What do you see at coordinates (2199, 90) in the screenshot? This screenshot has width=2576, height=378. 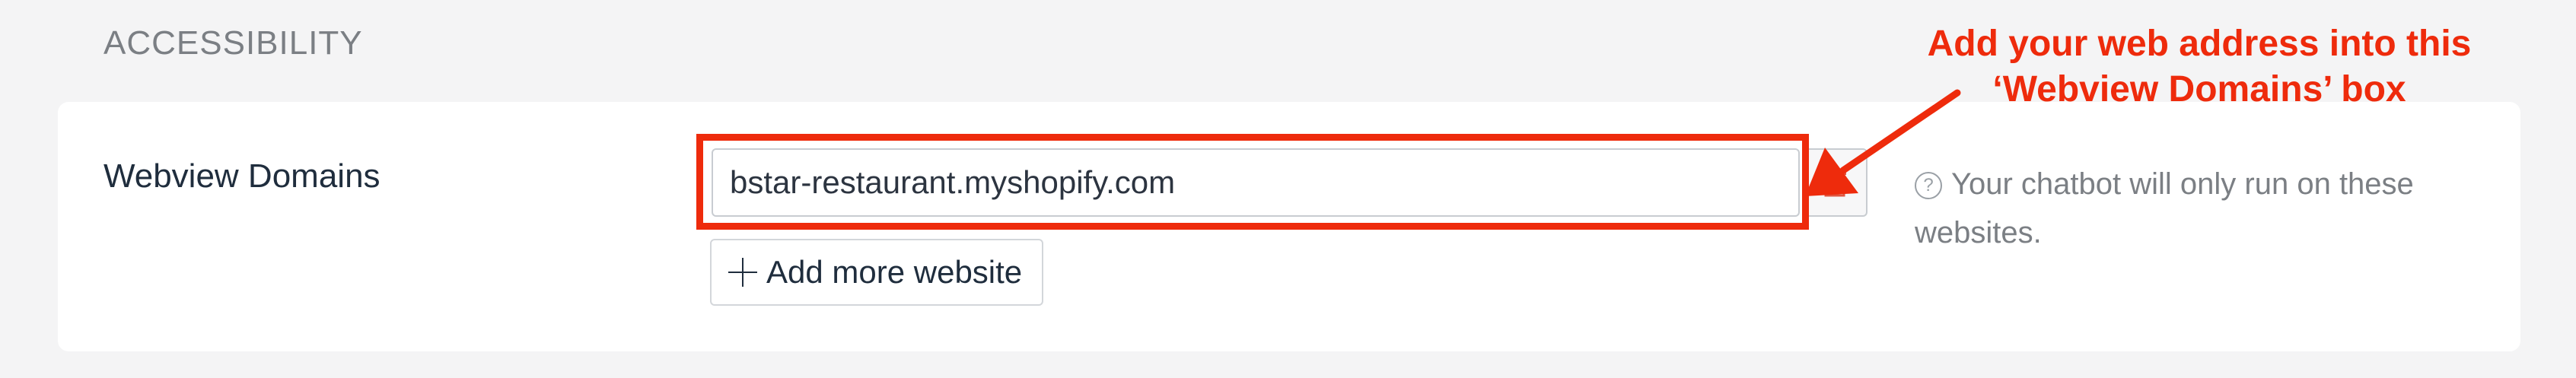 I see `annotation-line-2: ‘Webview Domains’ box` at bounding box center [2199, 90].